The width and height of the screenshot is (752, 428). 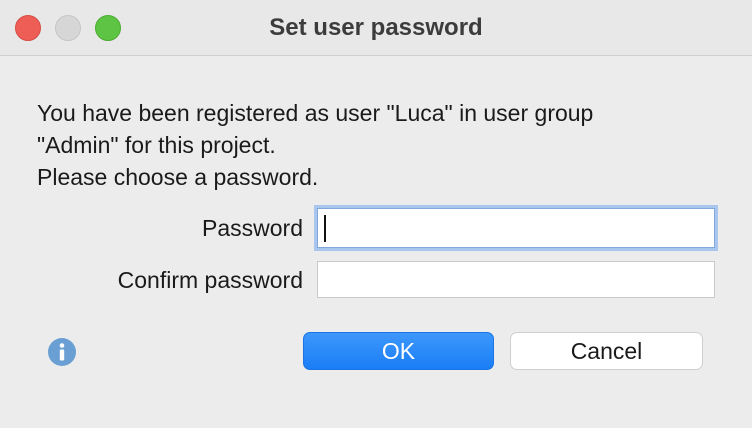 What do you see at coordinates (178, 177) in the screenshot?
I see `message-line-3: Please choose a password.` at bounding box center [178, 177].